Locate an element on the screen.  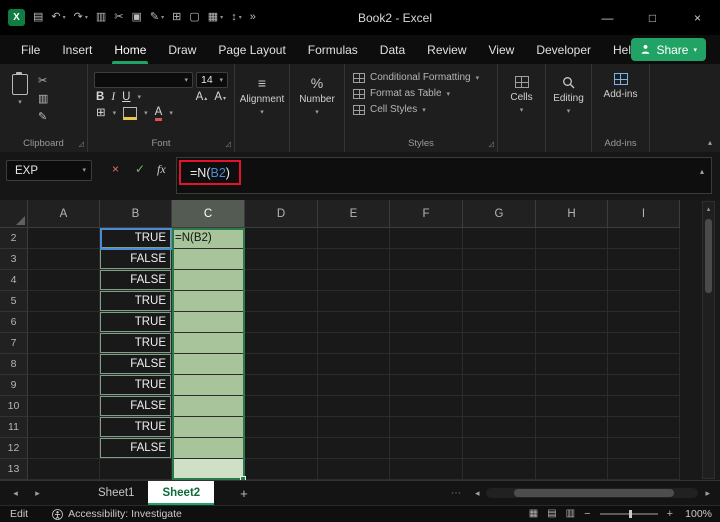
cell-f11 is located at coordinates (426, 427).